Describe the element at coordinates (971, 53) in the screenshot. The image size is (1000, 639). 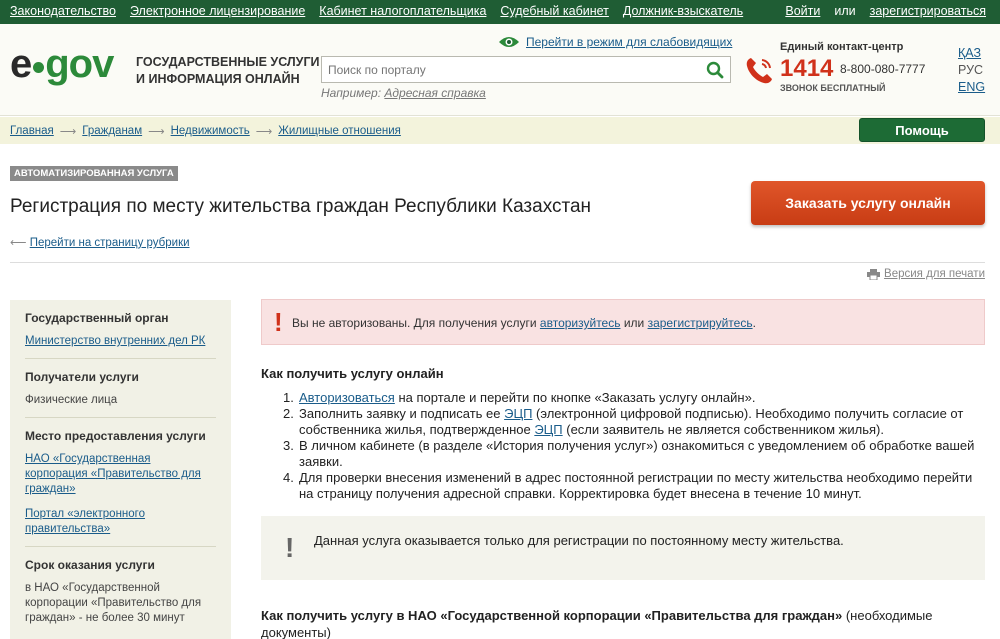
I see `lang-kaz: ҚАЗ` at that location.